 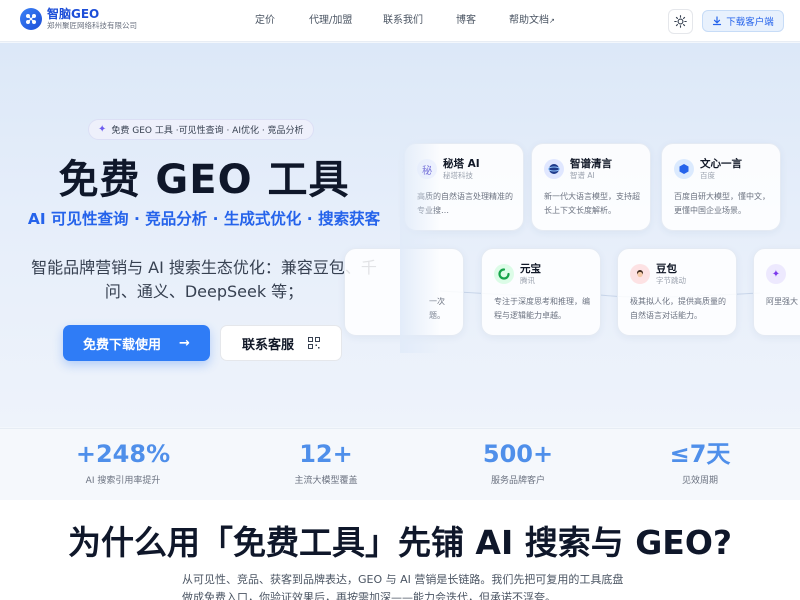 I want to click on card-vendor: 字节跳动, so click(x=671, y=280).